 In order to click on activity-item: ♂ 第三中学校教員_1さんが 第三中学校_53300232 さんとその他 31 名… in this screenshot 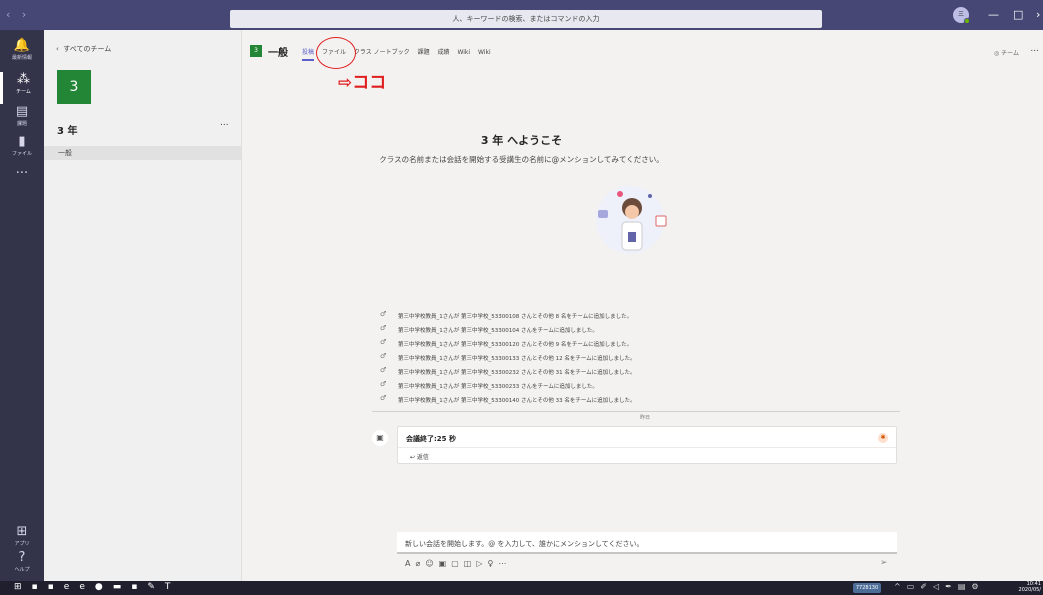, I will do `click(508, 371)`.